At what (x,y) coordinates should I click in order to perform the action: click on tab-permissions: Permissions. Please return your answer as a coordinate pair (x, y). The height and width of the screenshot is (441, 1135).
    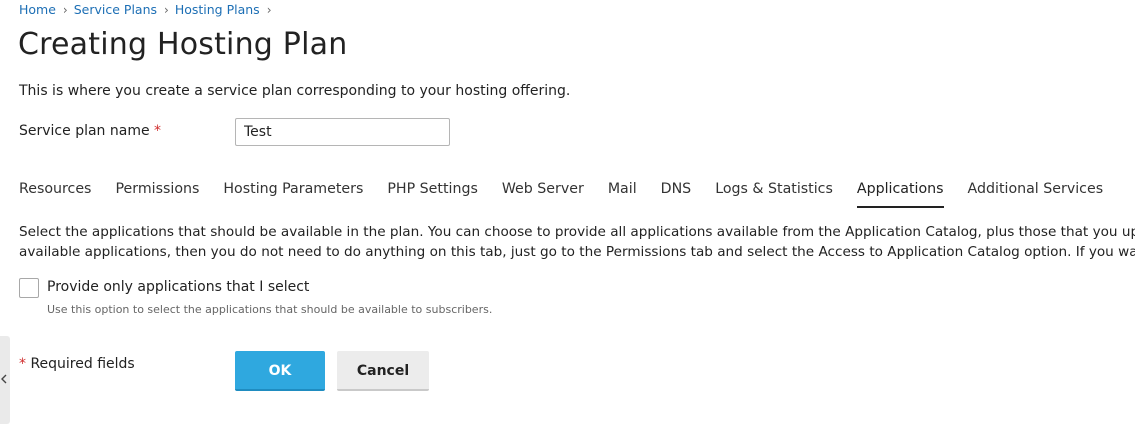
    Looking at the image, I should click on (157, 194).